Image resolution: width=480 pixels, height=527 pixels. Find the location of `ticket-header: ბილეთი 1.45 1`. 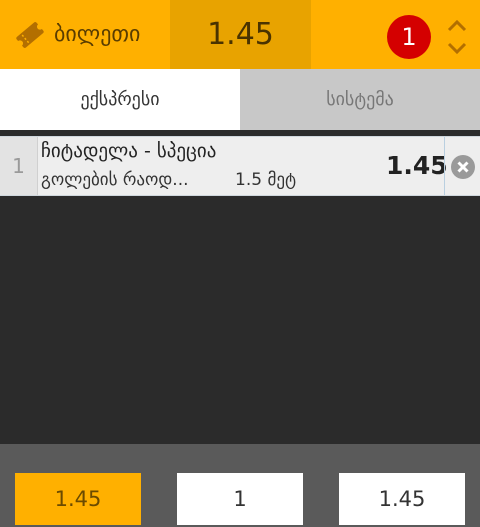

ticket-header: ბილეთი 1.45 1 is located at coordinates (240, 34).